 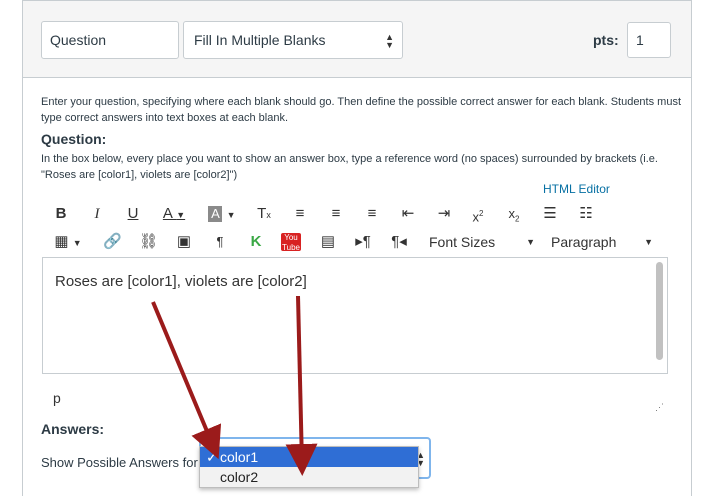 What do you see at coordinates (186, 380) in the screenshot?
I see `arrow-to-color1` at bounding box center [186, 380].